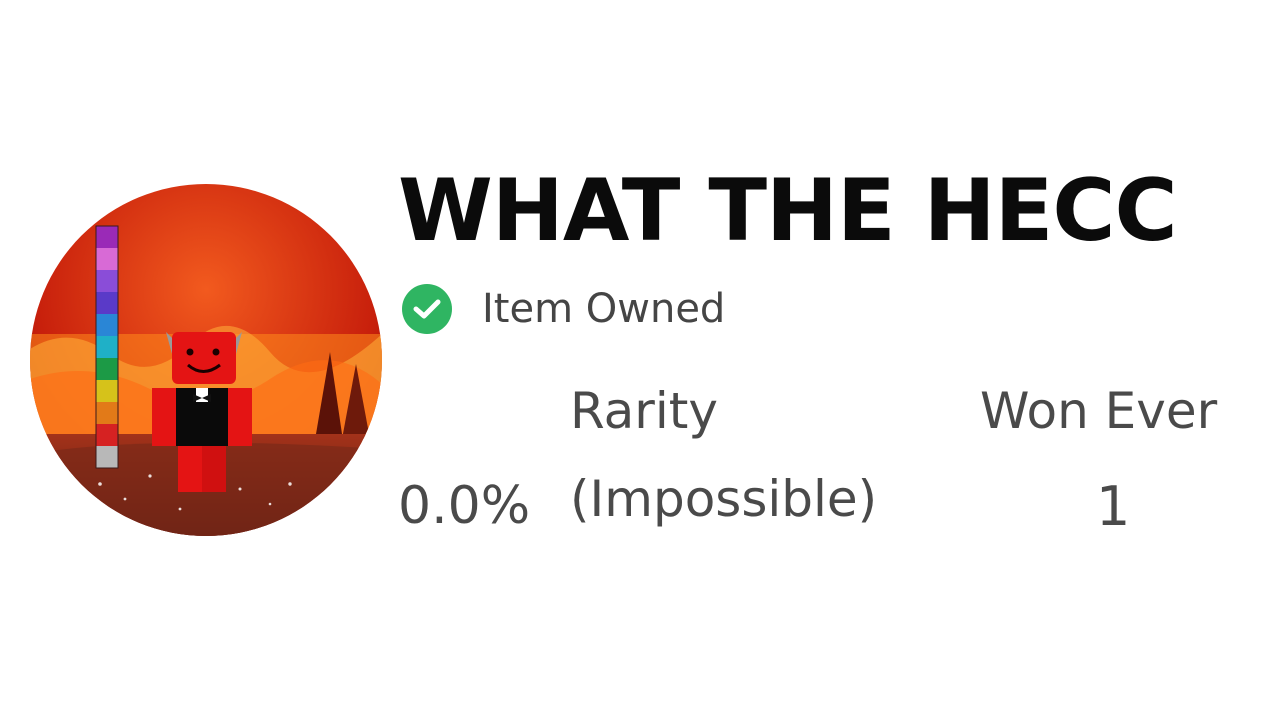 The width and height of the screenshot is (1280, 720). What do you see at coordinates (604, 309) in the screenshot?
I see `owned-label: Item Owned` at bounding box center [604, 309].